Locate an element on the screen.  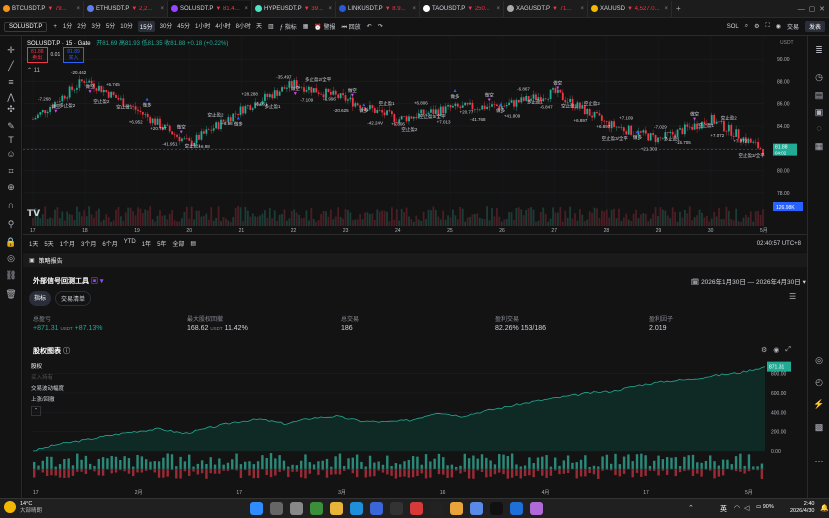
legend-trade-run: 交易波动幅度 is located at coordinates (47, 389).